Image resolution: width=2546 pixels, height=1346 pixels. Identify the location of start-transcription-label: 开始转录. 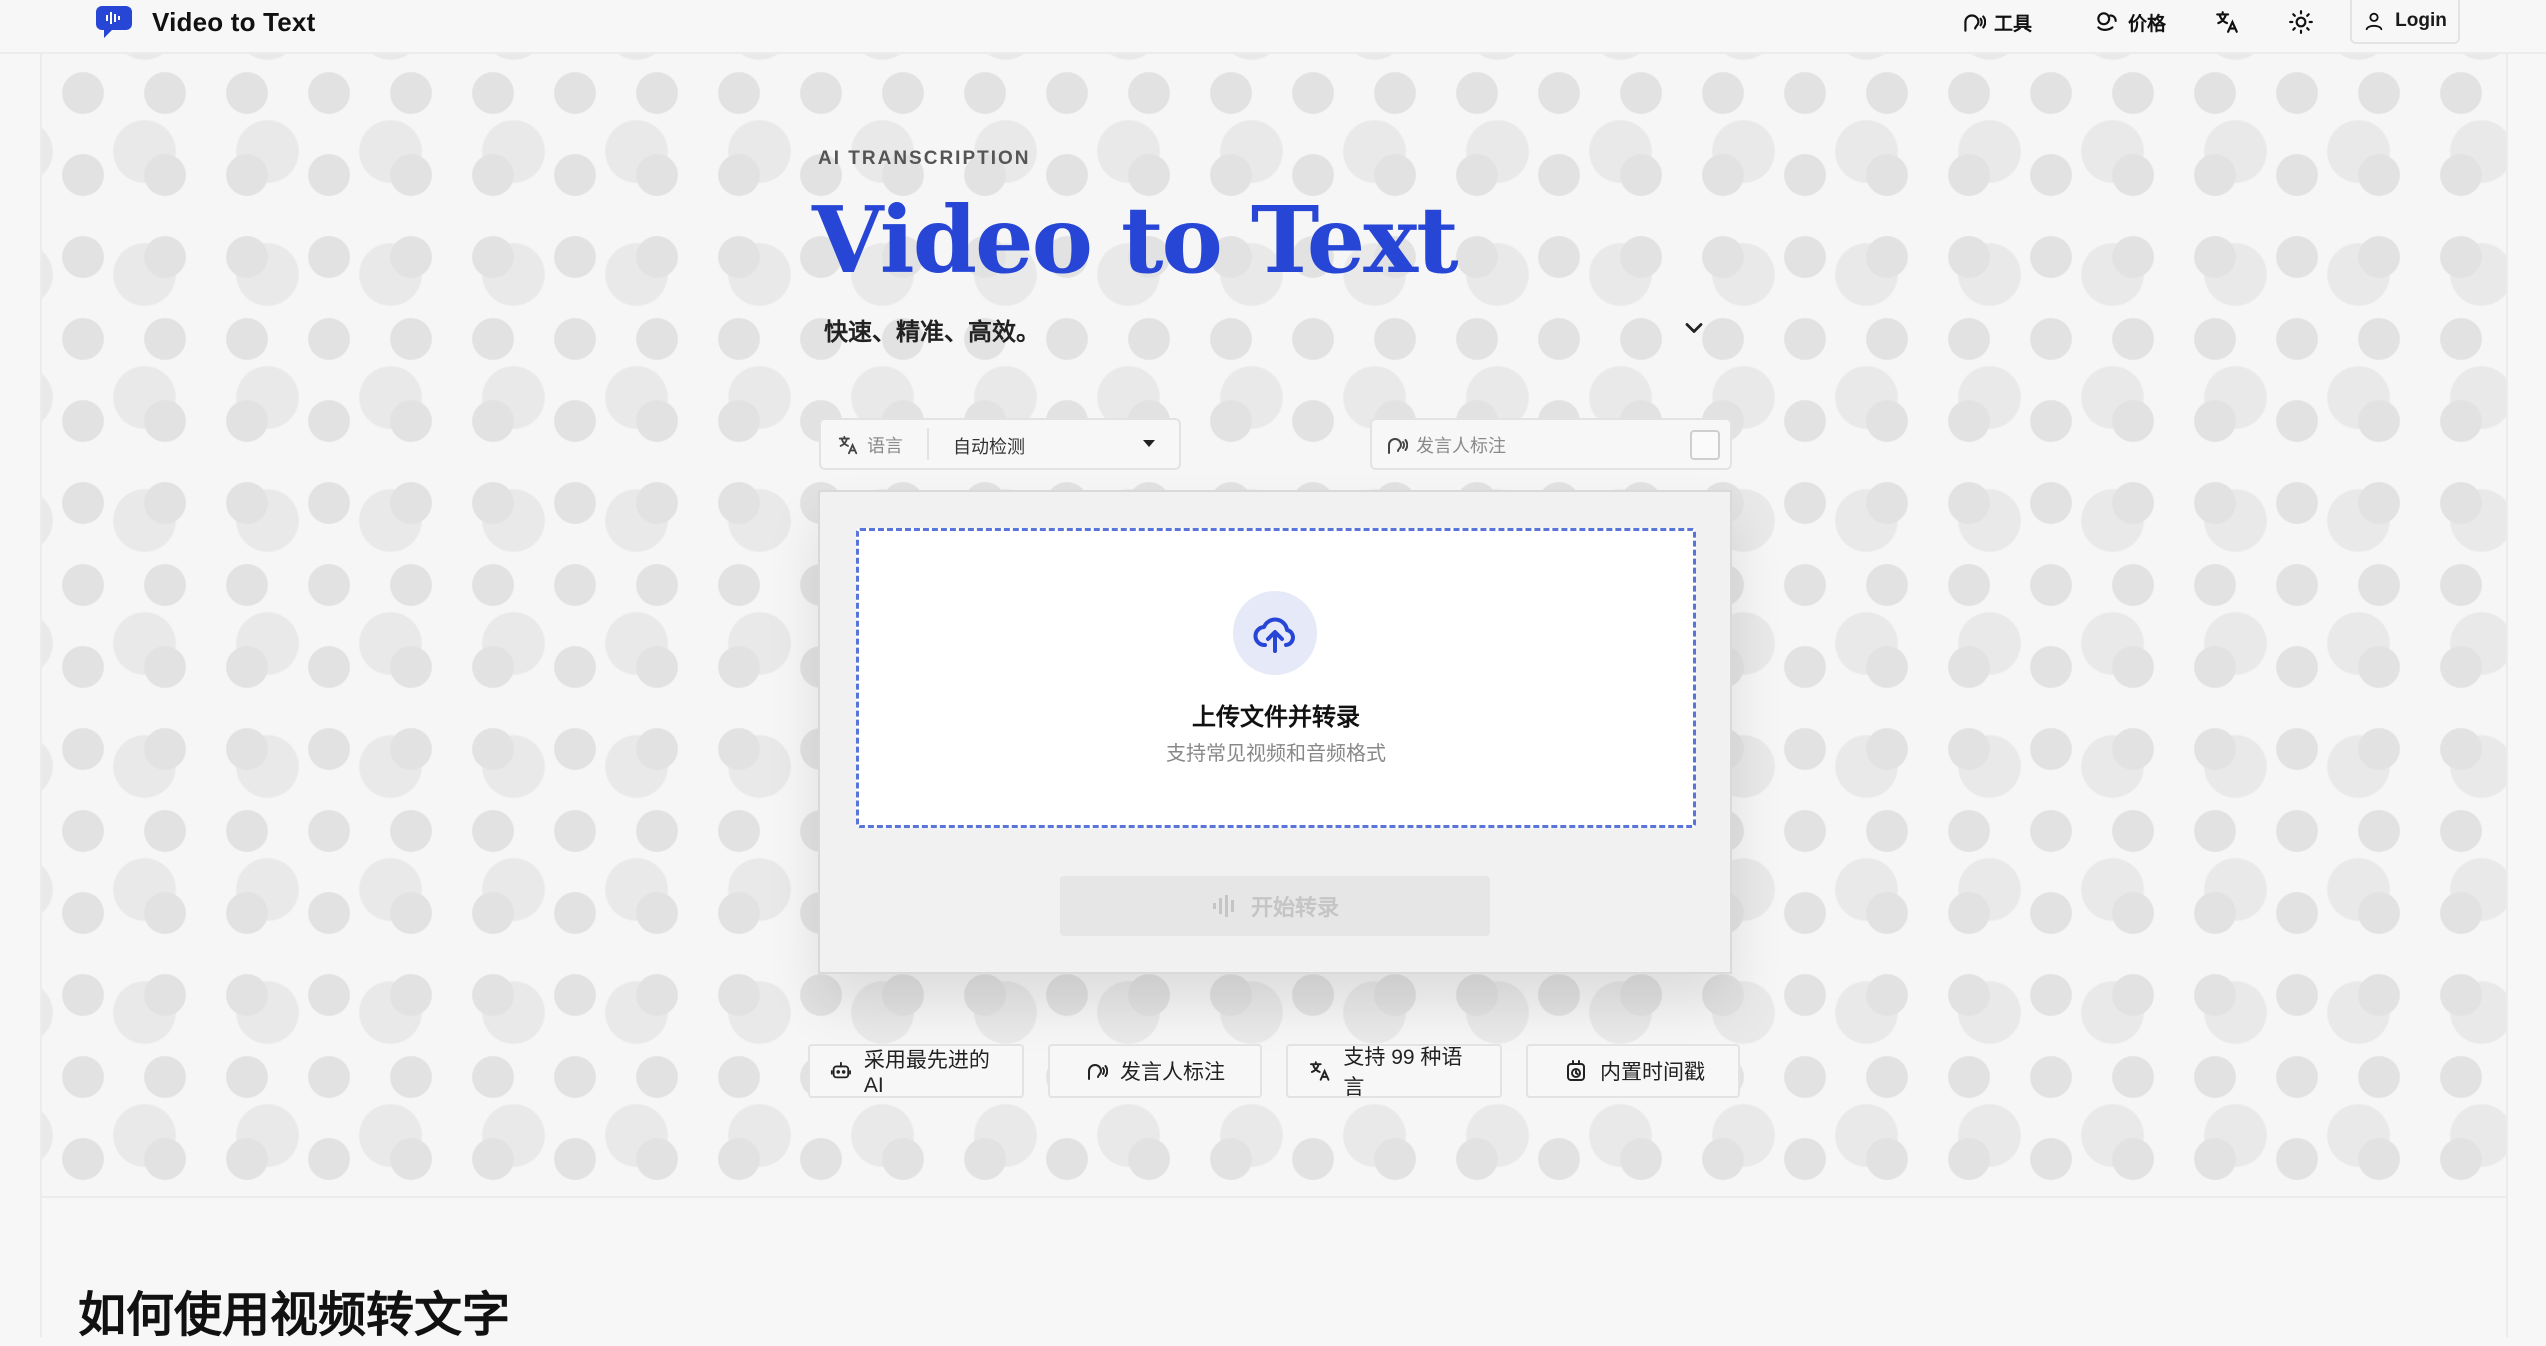
(1294, 907).